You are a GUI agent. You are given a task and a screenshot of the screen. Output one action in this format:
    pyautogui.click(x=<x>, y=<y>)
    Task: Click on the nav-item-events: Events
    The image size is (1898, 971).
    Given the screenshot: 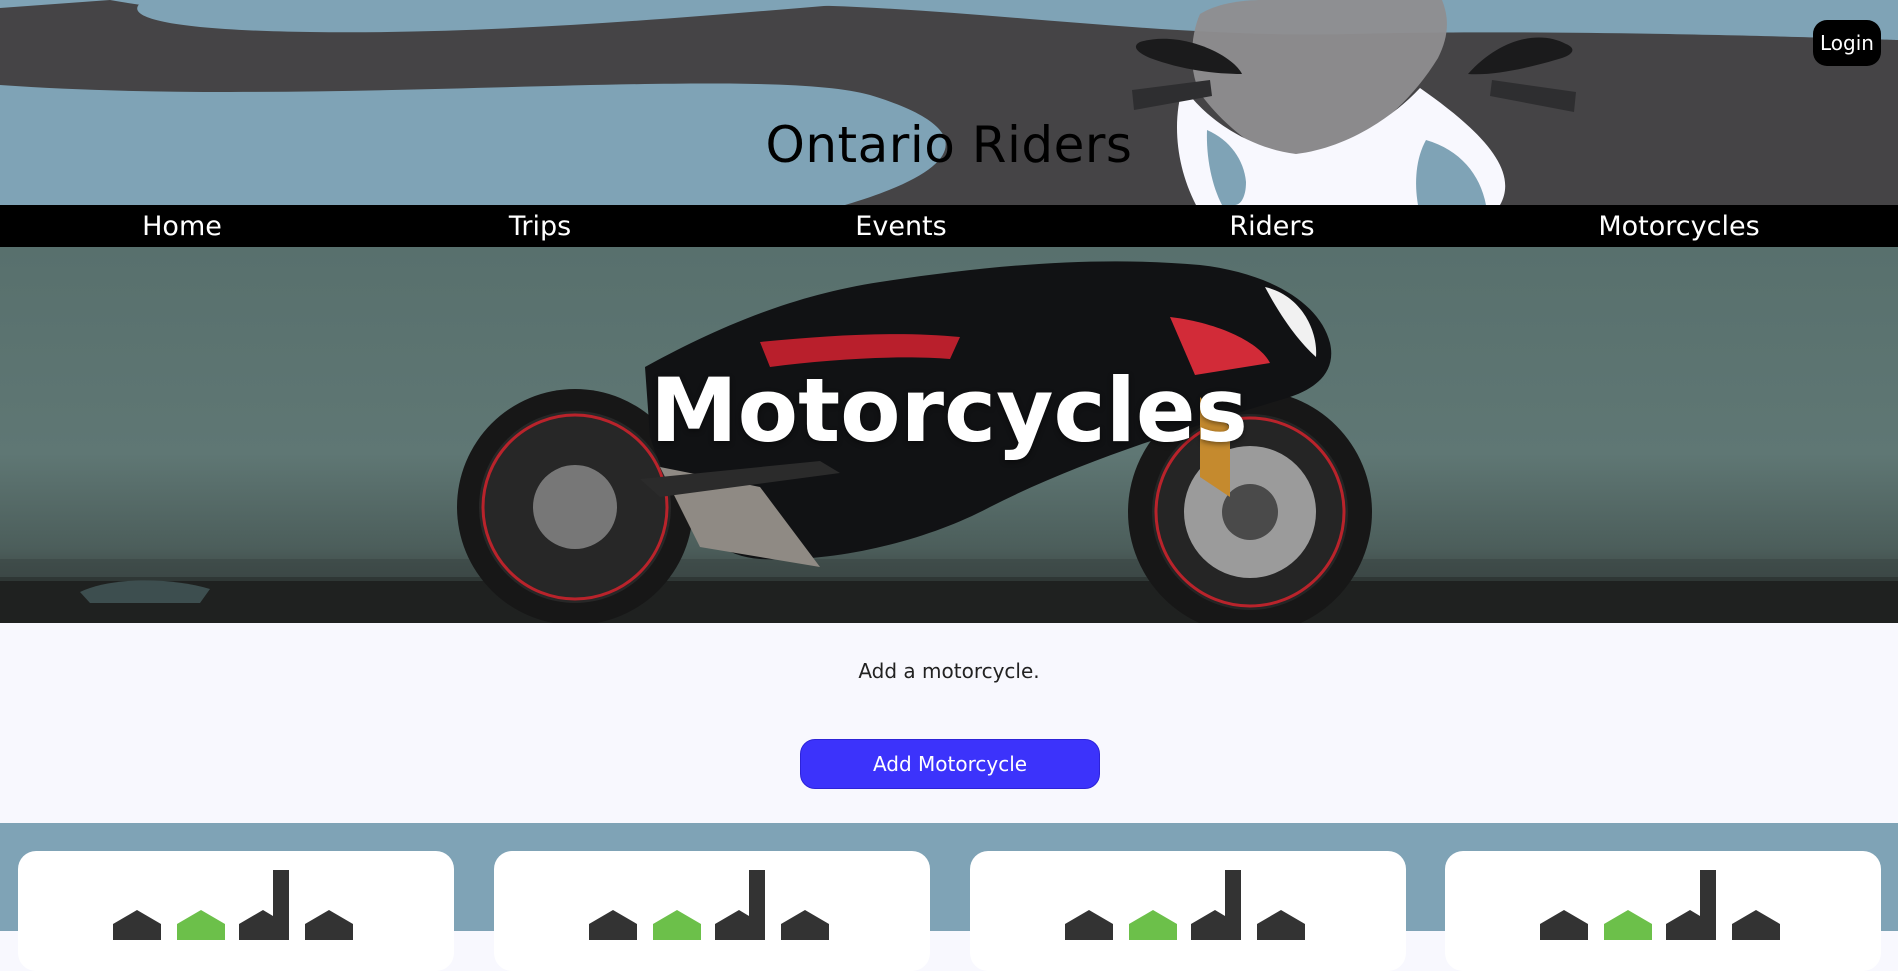 What is the action you would take?
    pyautogui.click(x=900, y=227)
    